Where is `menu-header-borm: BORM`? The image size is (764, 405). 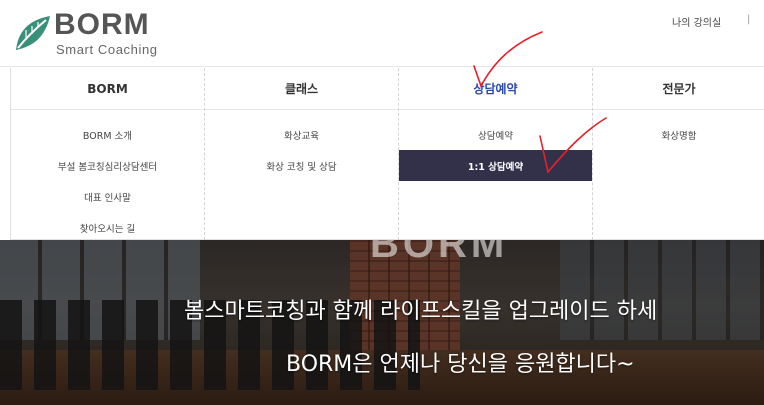
menu-header-borm: BORM is located at coordinates (107, 89).